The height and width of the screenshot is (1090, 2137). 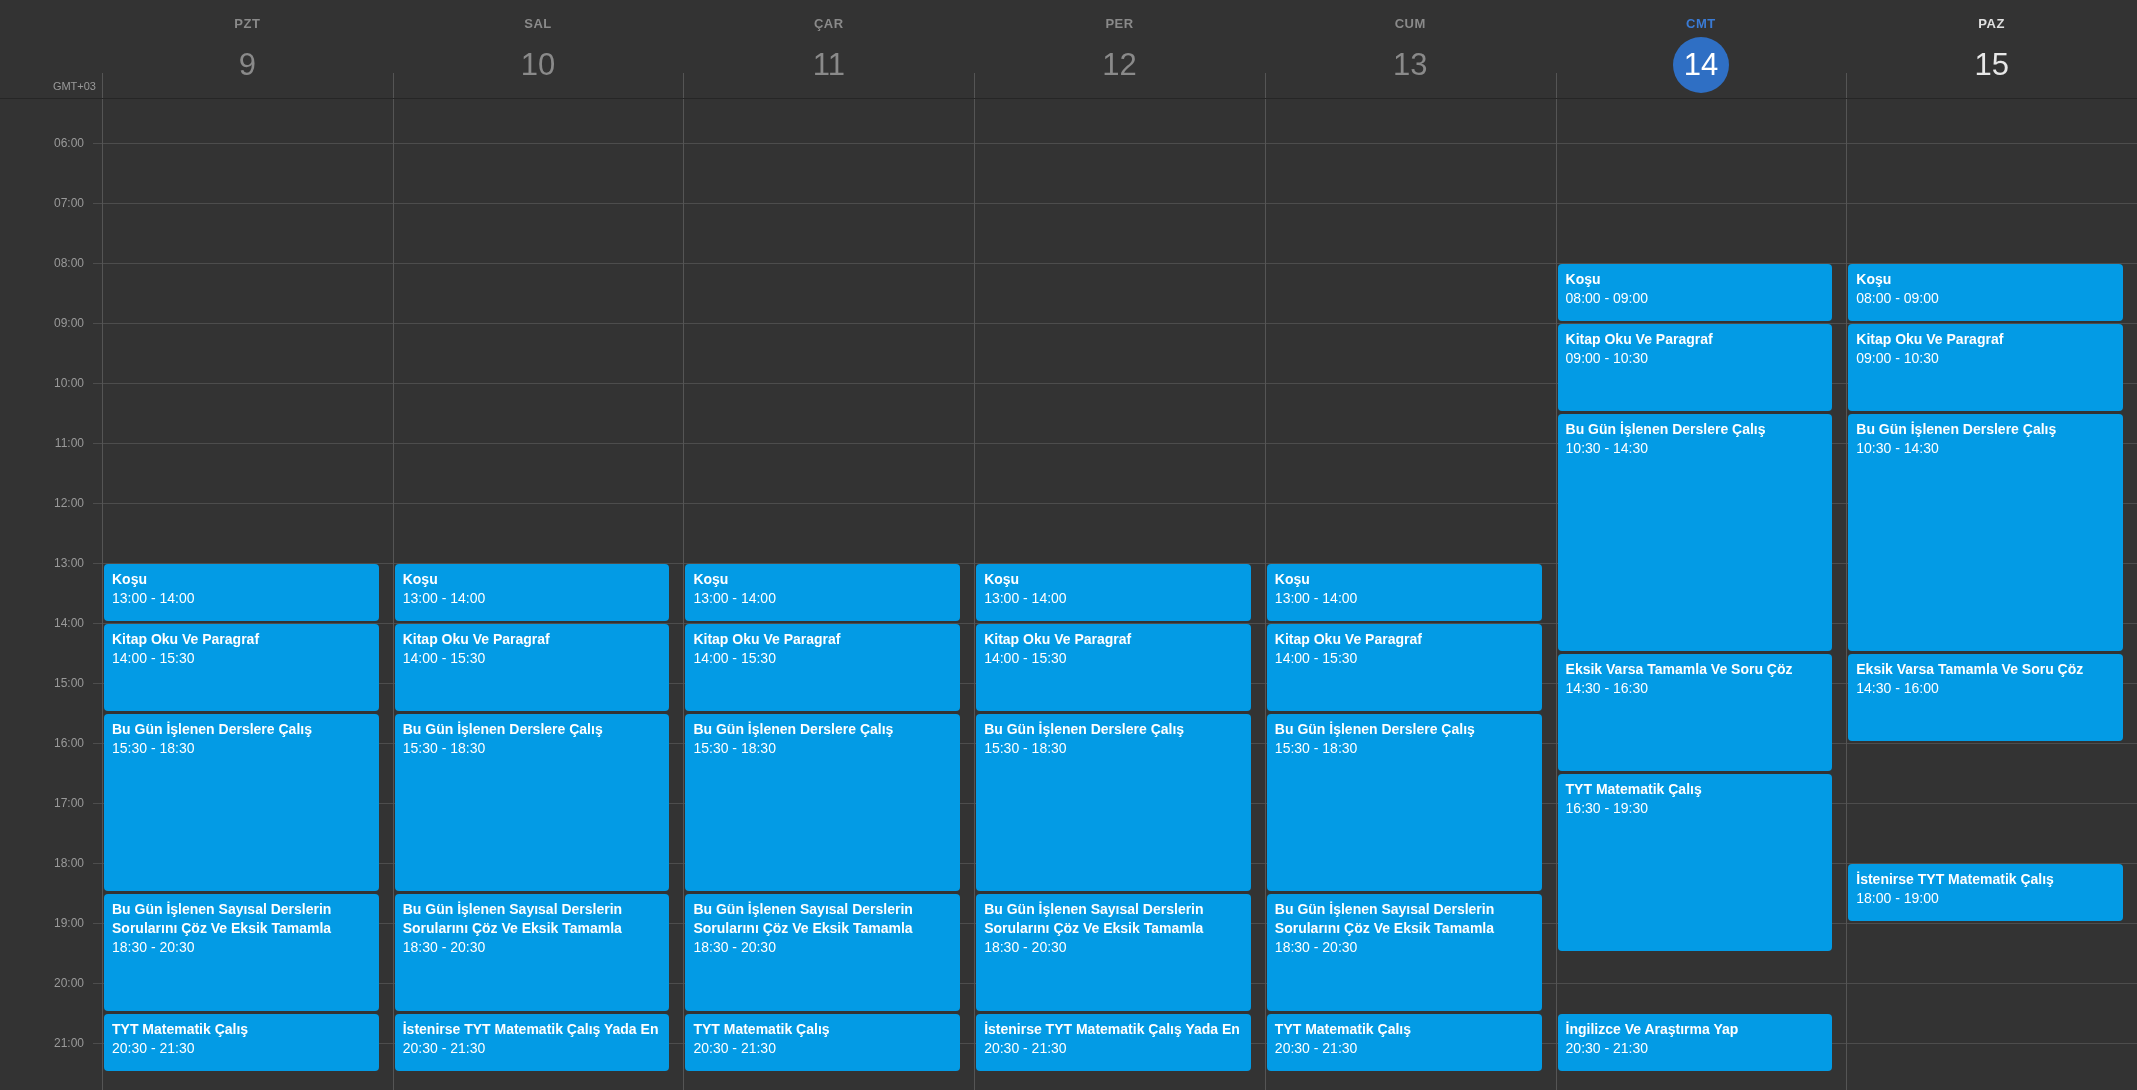 I want to click on day-number: 13, so click(x=1410, y=65).